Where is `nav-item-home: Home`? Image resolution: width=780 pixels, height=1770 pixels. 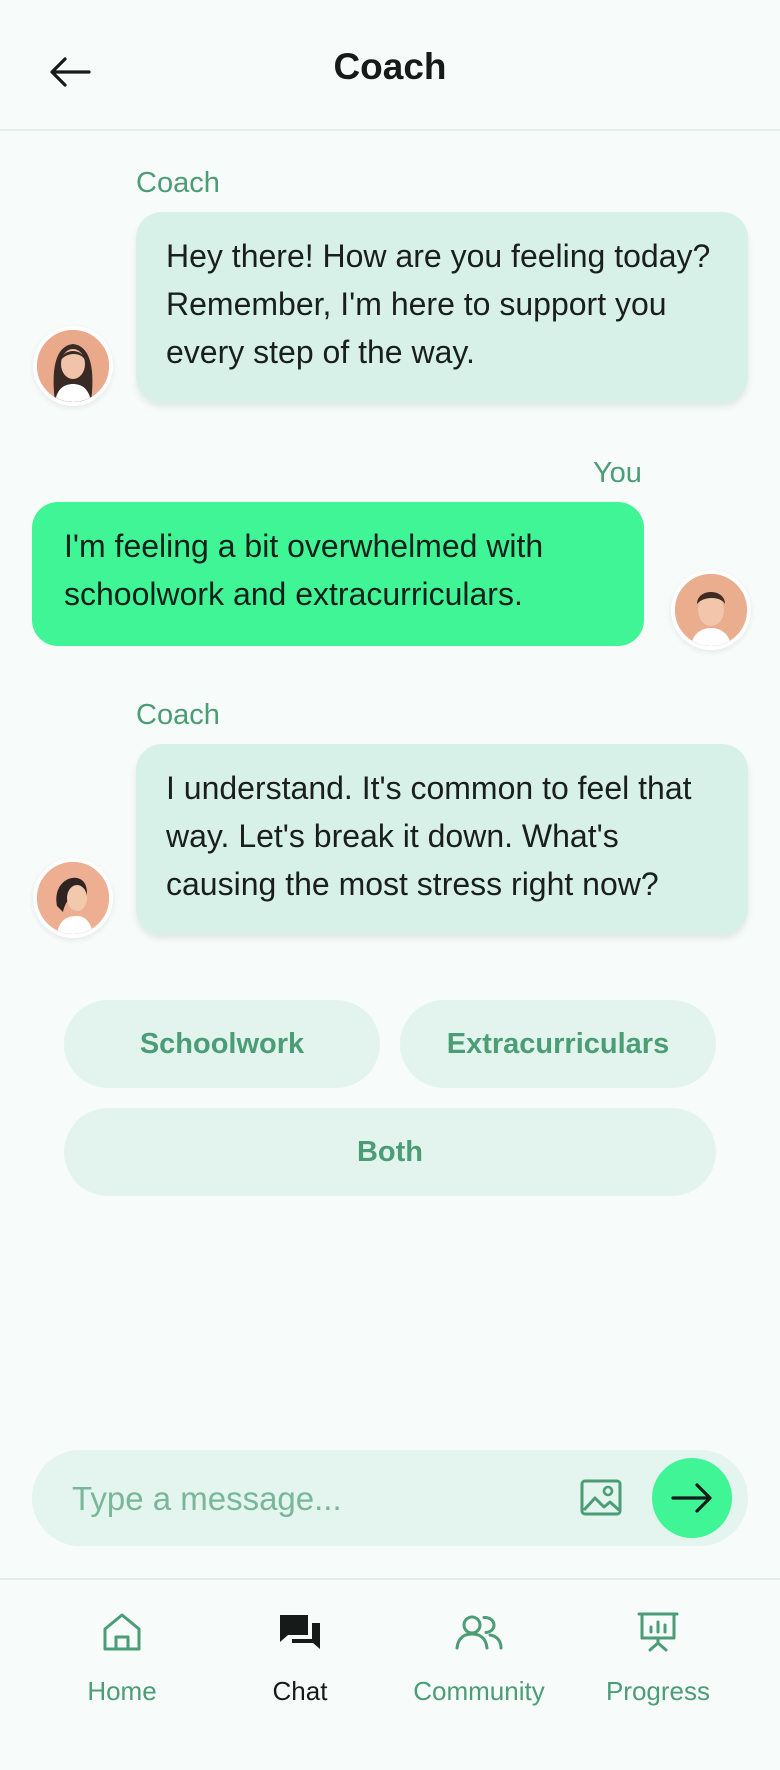 nav-item-home: Home is located at coordinates (122, 1663).